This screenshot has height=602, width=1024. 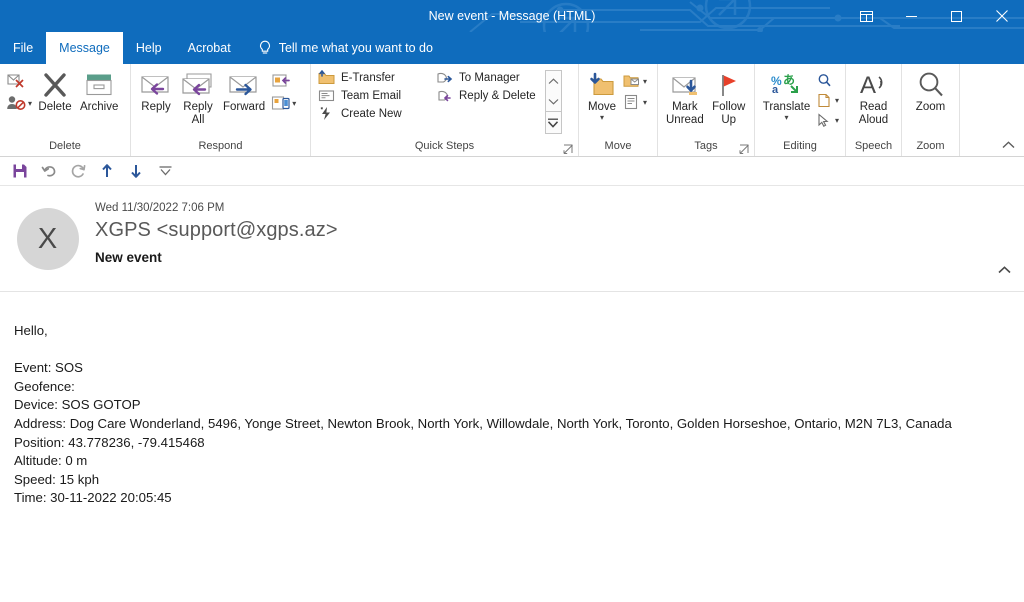 I want to click on move-button: Move ▾, so click(x=602, y=94).